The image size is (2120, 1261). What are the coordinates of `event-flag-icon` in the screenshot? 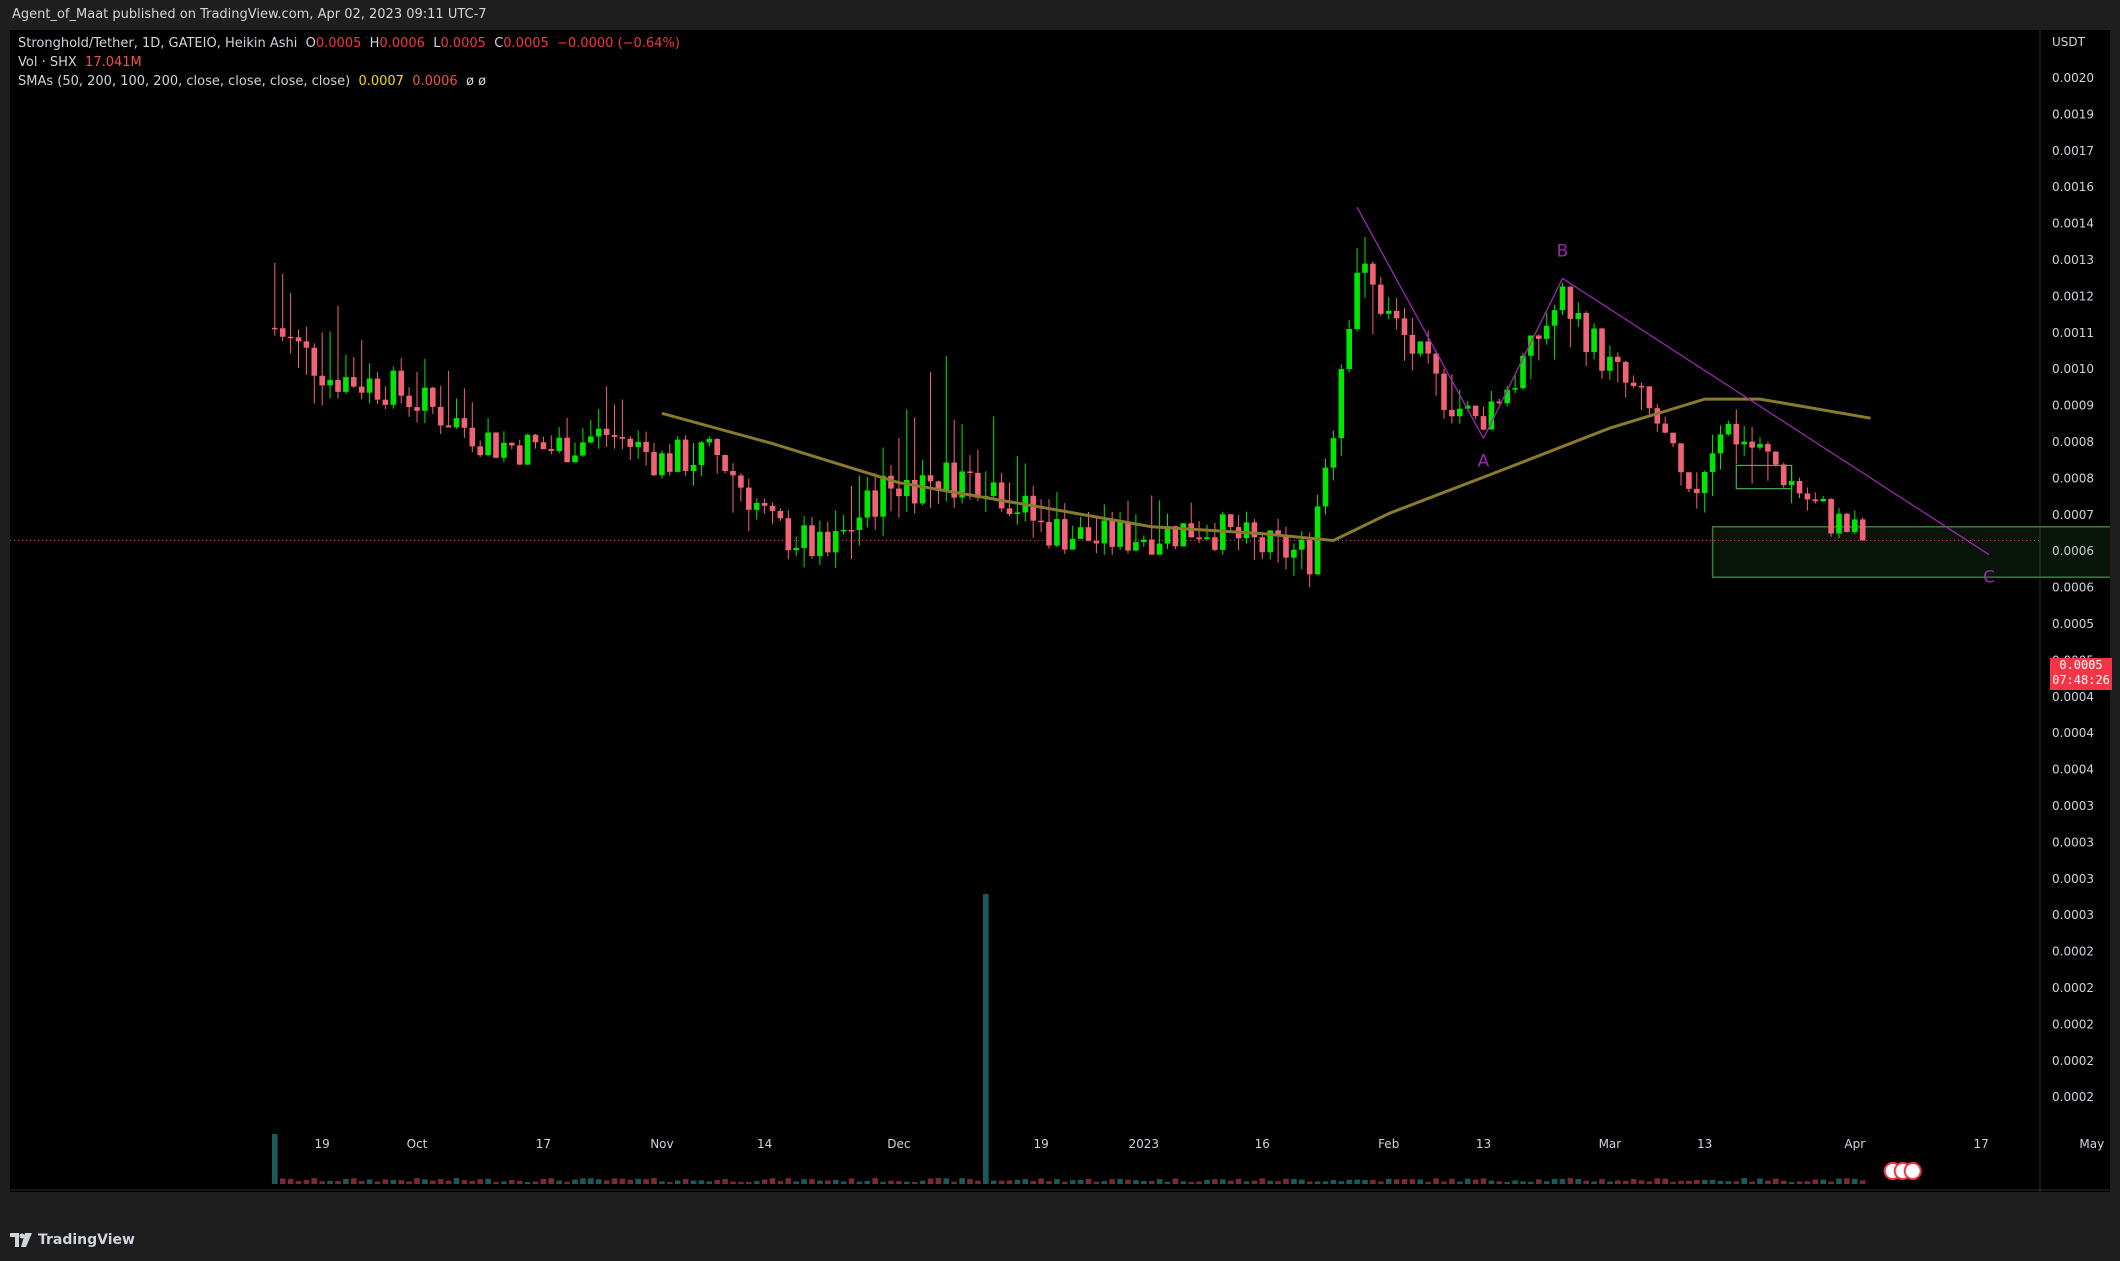 It's located at (1912, 1171).